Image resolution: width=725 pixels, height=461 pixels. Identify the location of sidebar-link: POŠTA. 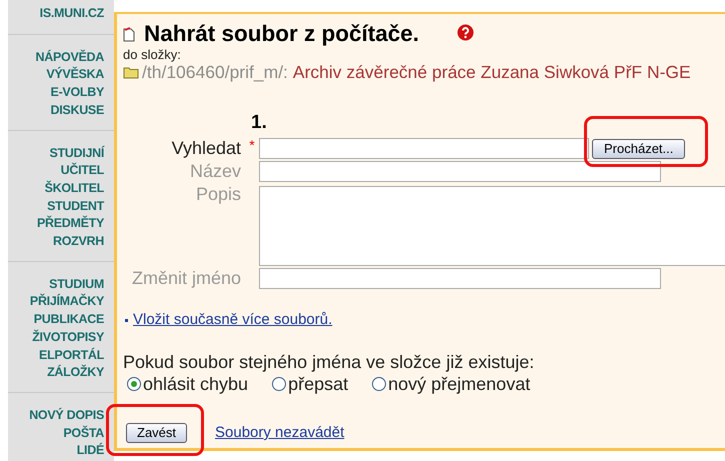
(83, 433).